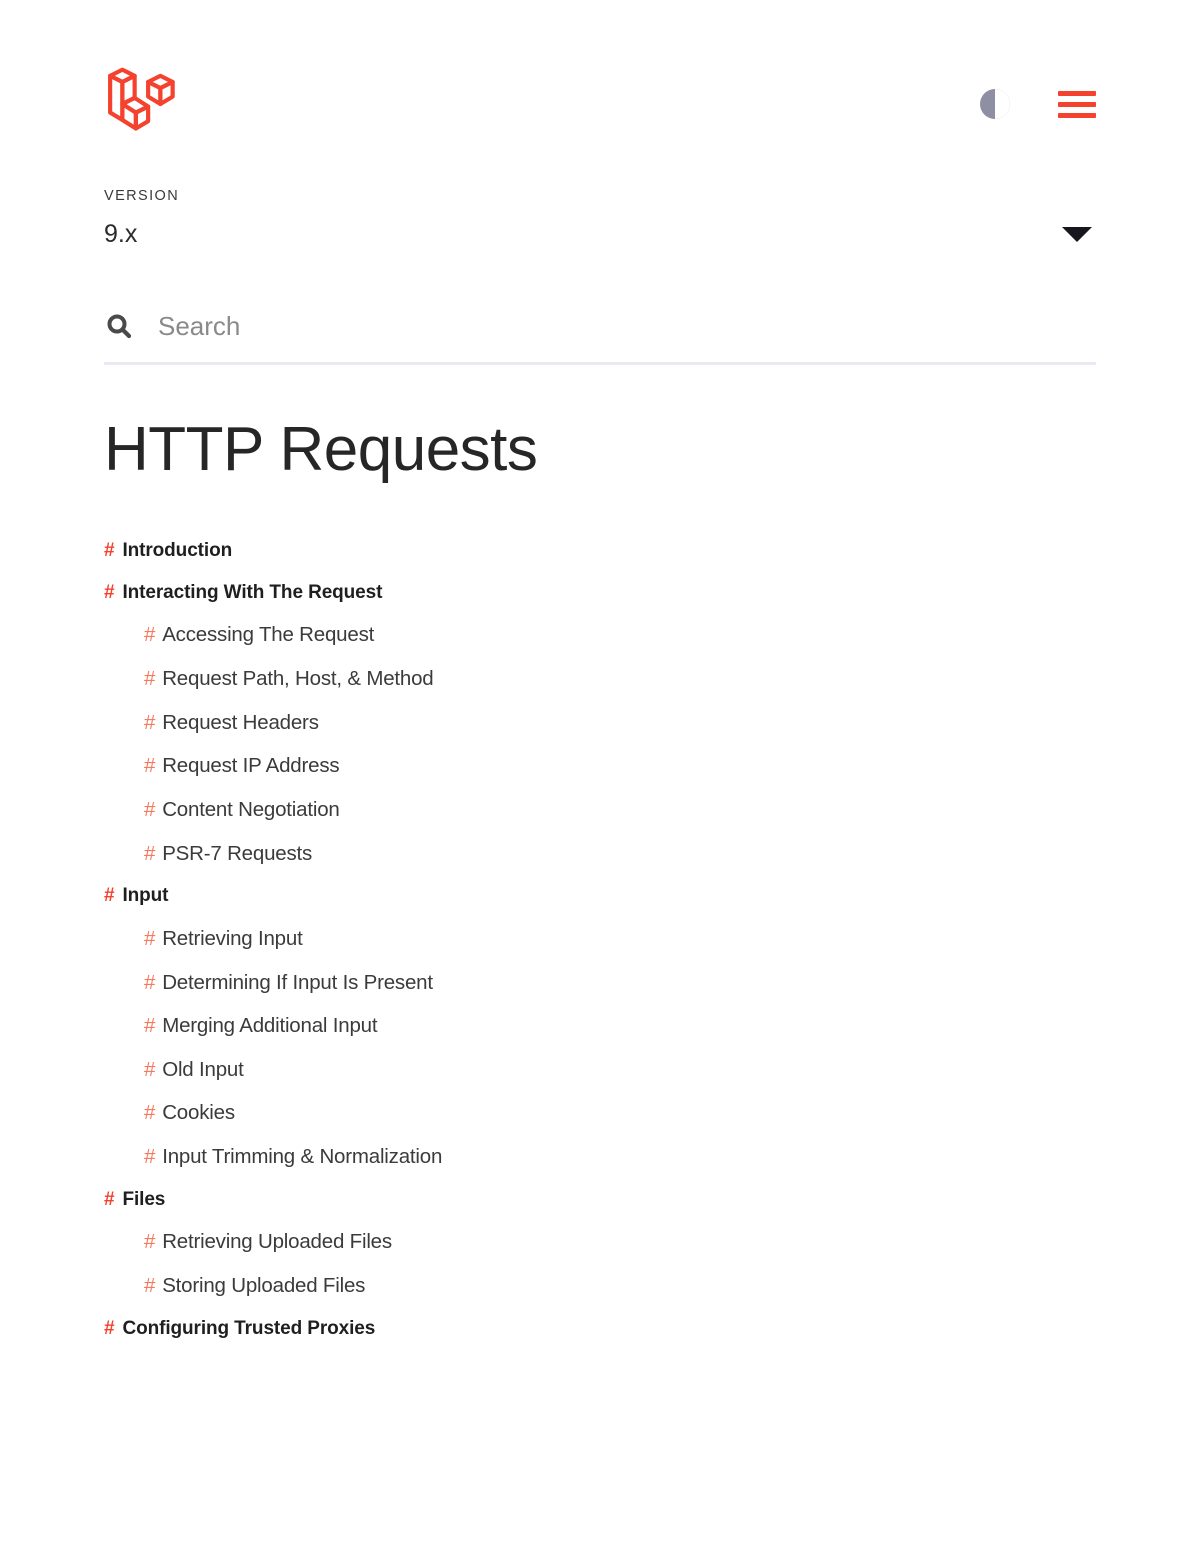 This screenshot has width=1200, height=1553. I want to click on hamburger-bar-middle, so click(1077, 104).